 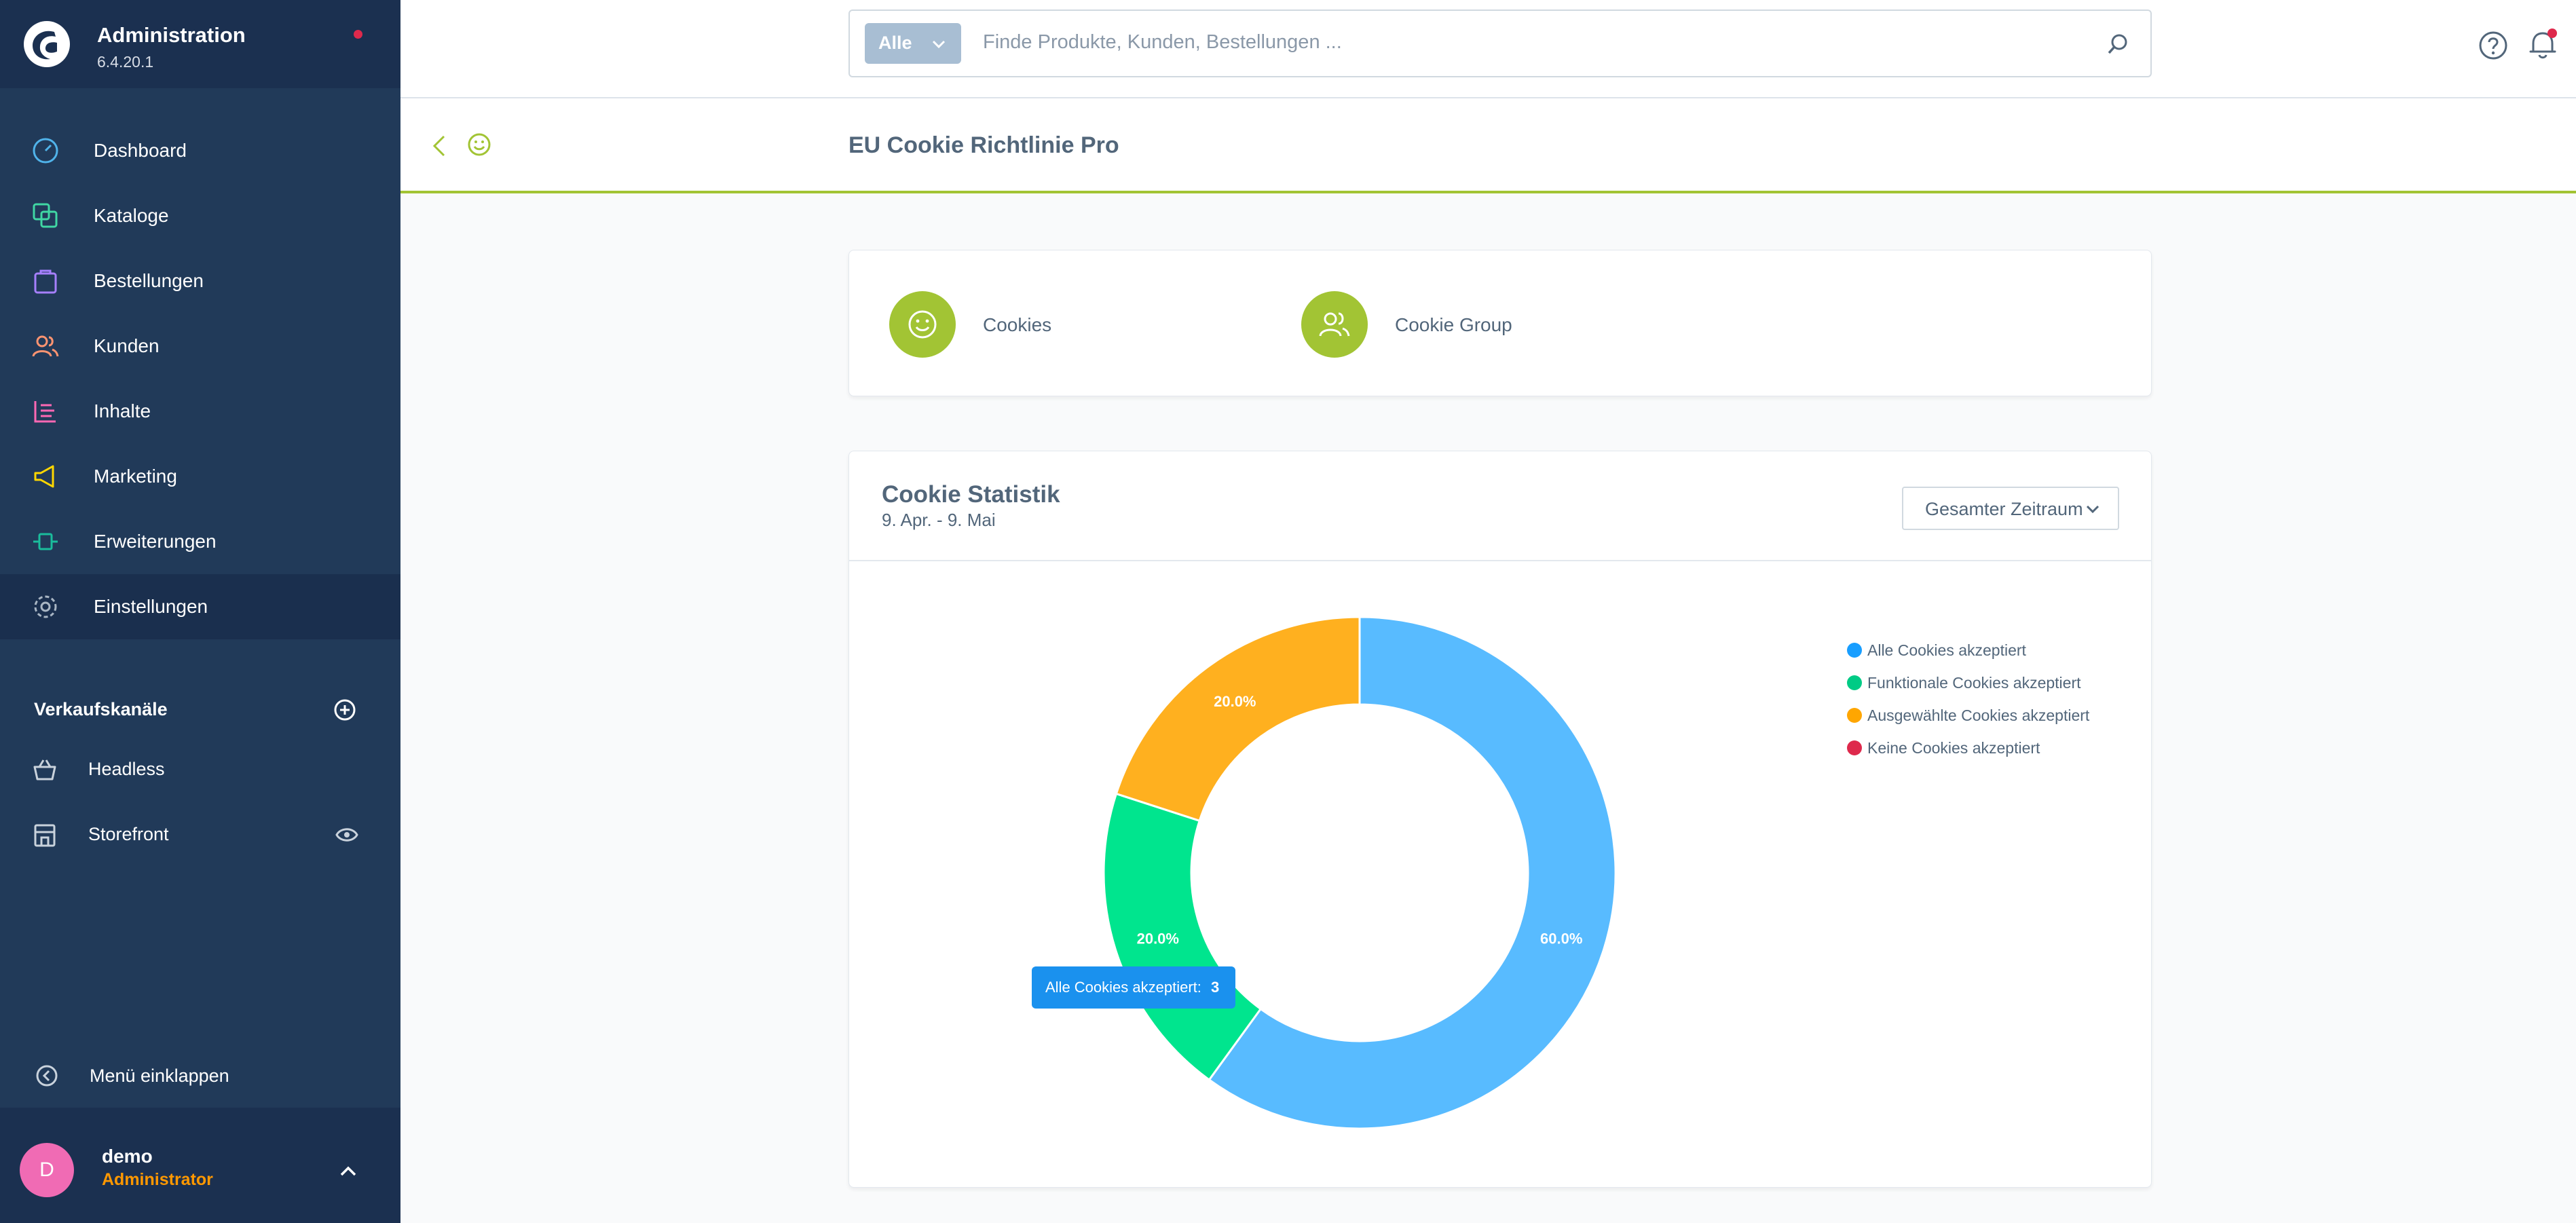 I want to click on sales-channels-title: Verkaufskanäle, so click(x=101, y=709).